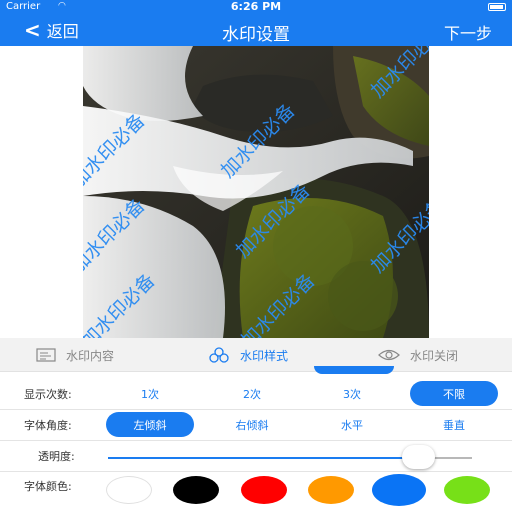 This screenshot has height=512, width=512. Describe the element at coordinates (48, 425) in the screenshot. I see `font-angle-label: 字体角度:` at that location.